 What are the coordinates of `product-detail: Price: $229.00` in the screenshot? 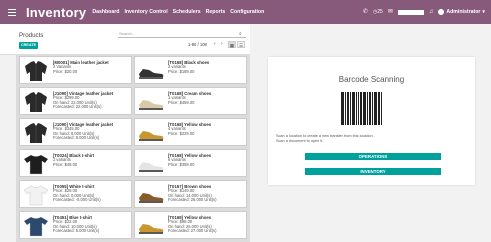 It's located at (181, 133).